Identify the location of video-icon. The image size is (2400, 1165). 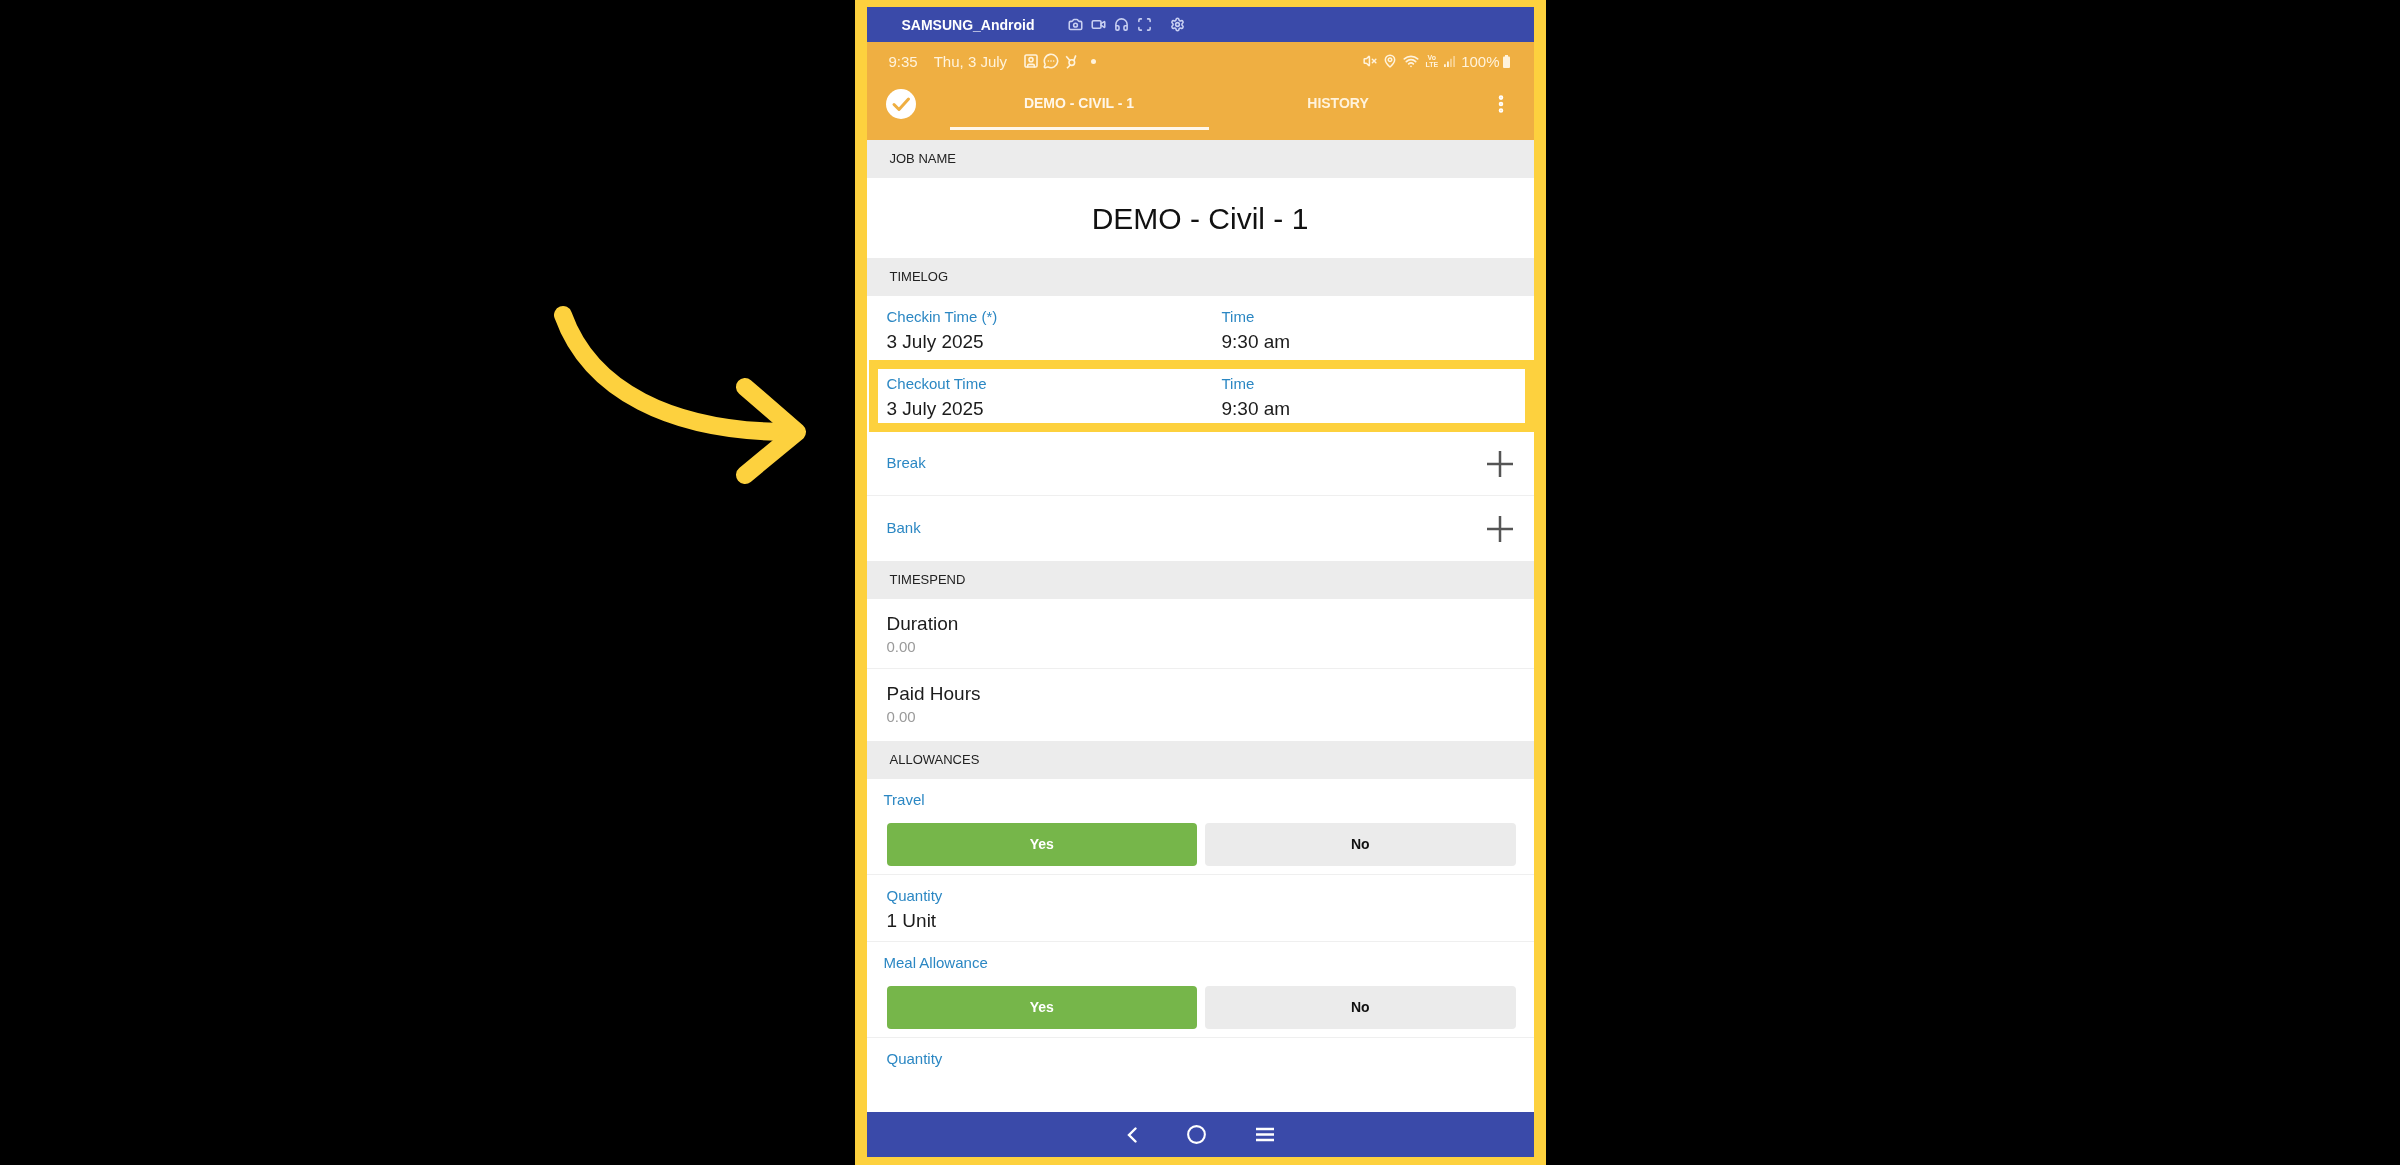
(1098, 24).